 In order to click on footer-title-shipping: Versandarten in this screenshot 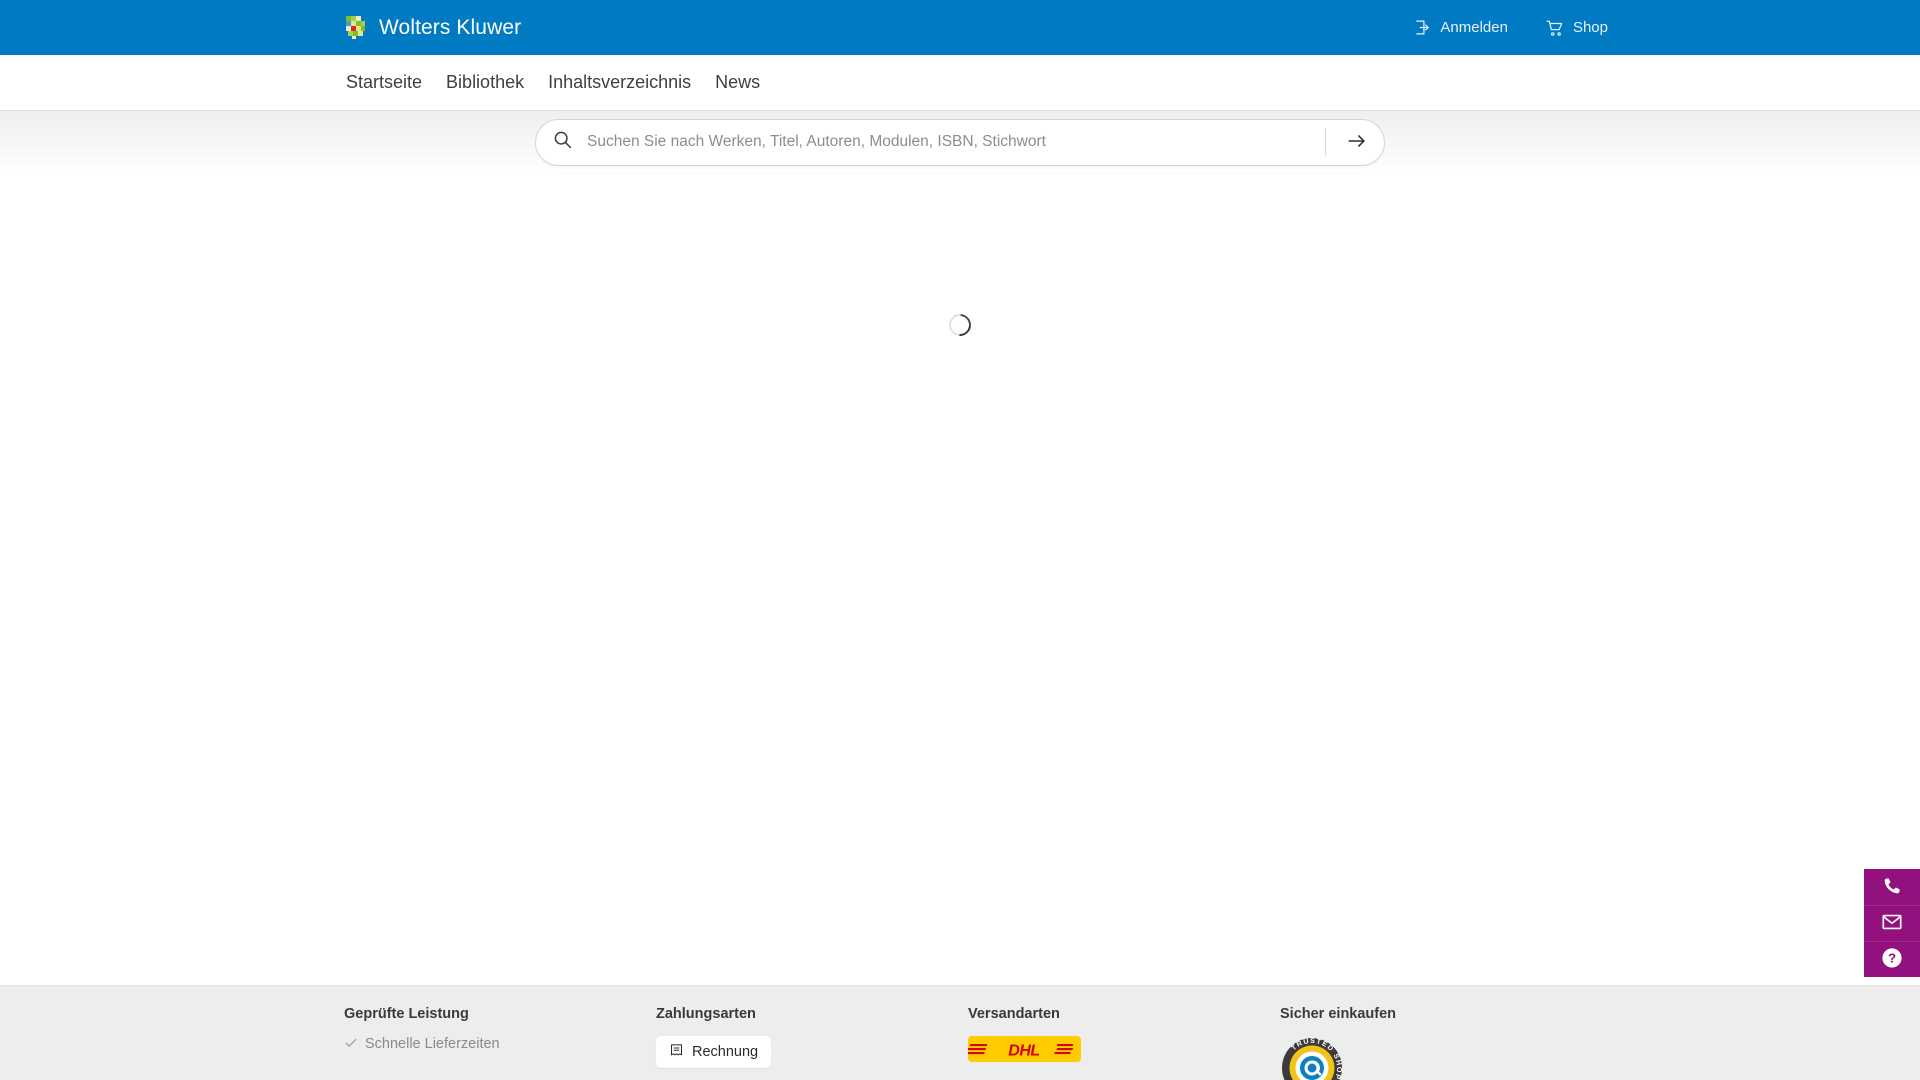, I will do `click(1014, 1014)`.